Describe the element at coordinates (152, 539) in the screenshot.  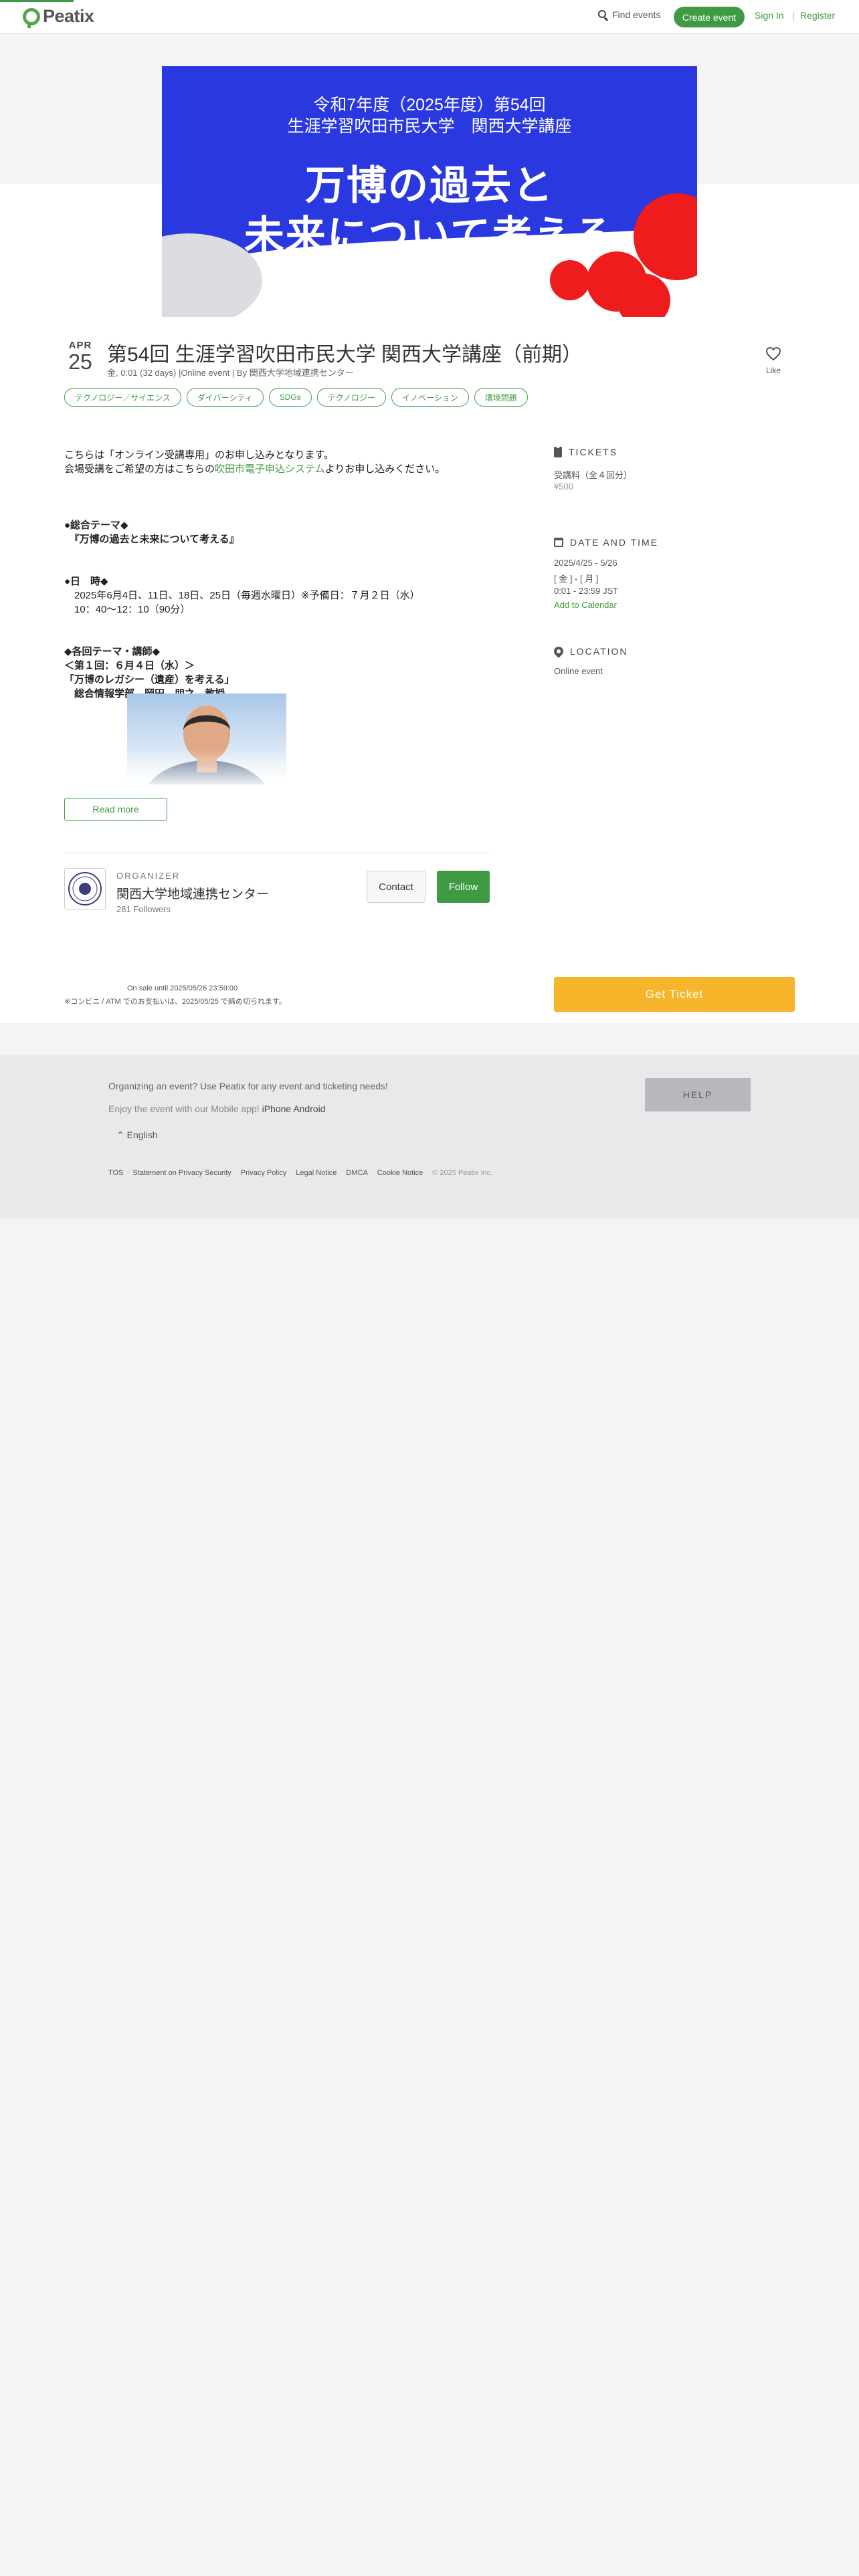
I see `desc-line: 『万博の過去と未来について考える』` at that location.